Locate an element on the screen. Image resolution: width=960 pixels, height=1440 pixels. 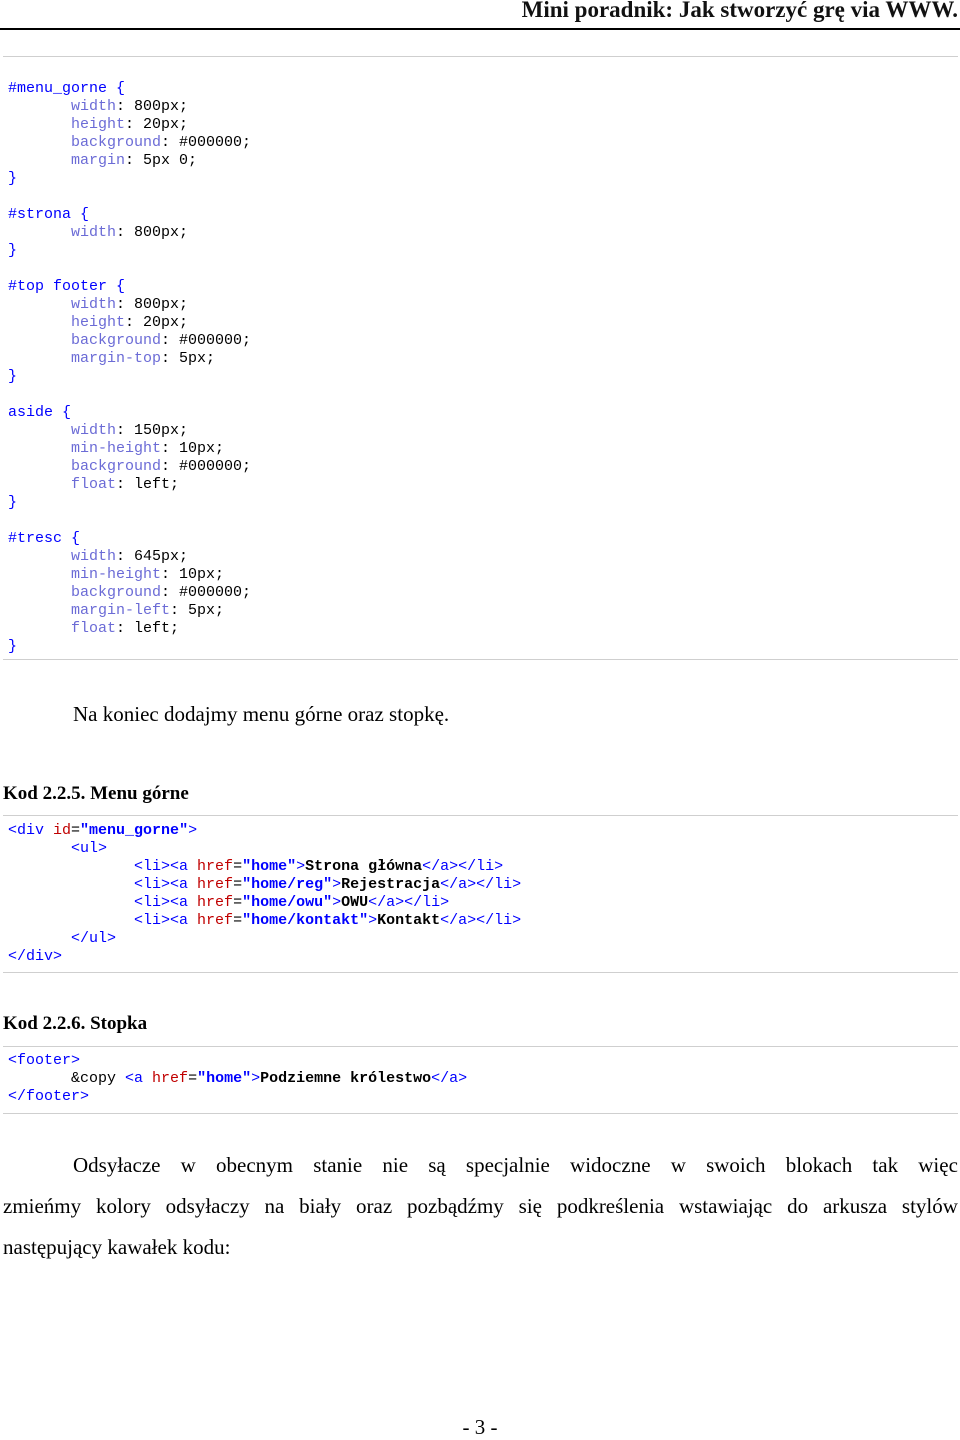
code-line: height: 20px; is located at coordinates (129, 125).